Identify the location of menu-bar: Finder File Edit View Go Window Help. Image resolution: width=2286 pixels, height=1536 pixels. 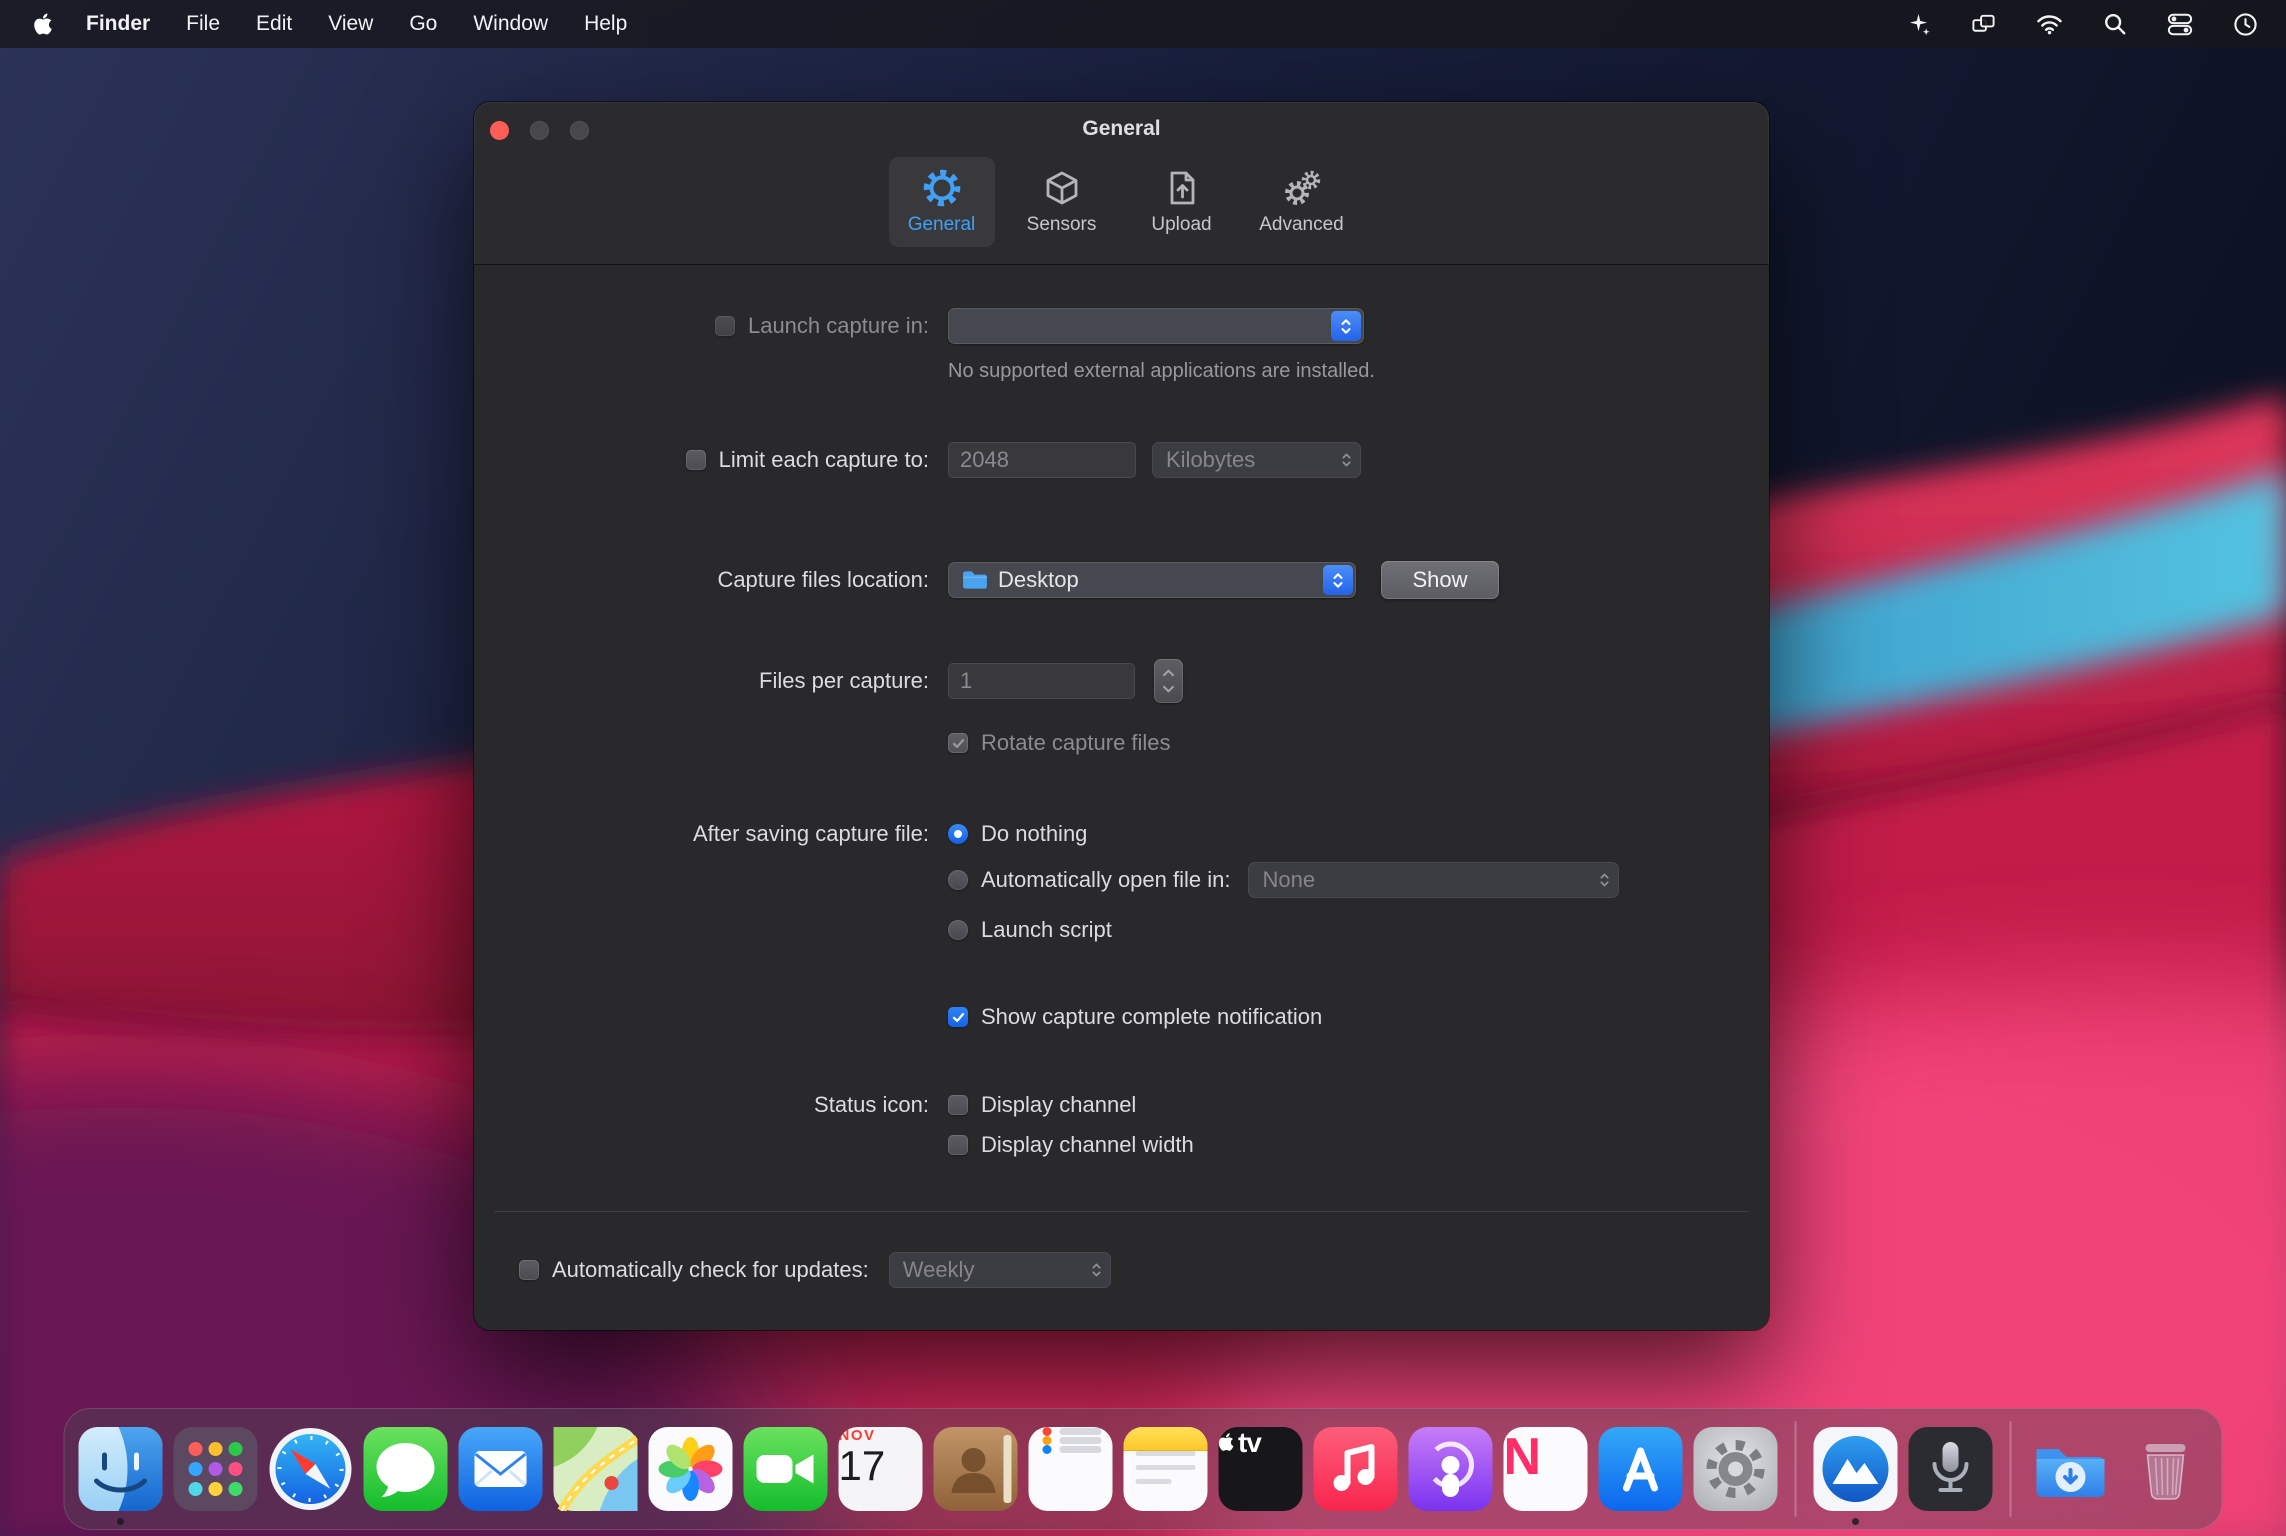
(1143, 24).